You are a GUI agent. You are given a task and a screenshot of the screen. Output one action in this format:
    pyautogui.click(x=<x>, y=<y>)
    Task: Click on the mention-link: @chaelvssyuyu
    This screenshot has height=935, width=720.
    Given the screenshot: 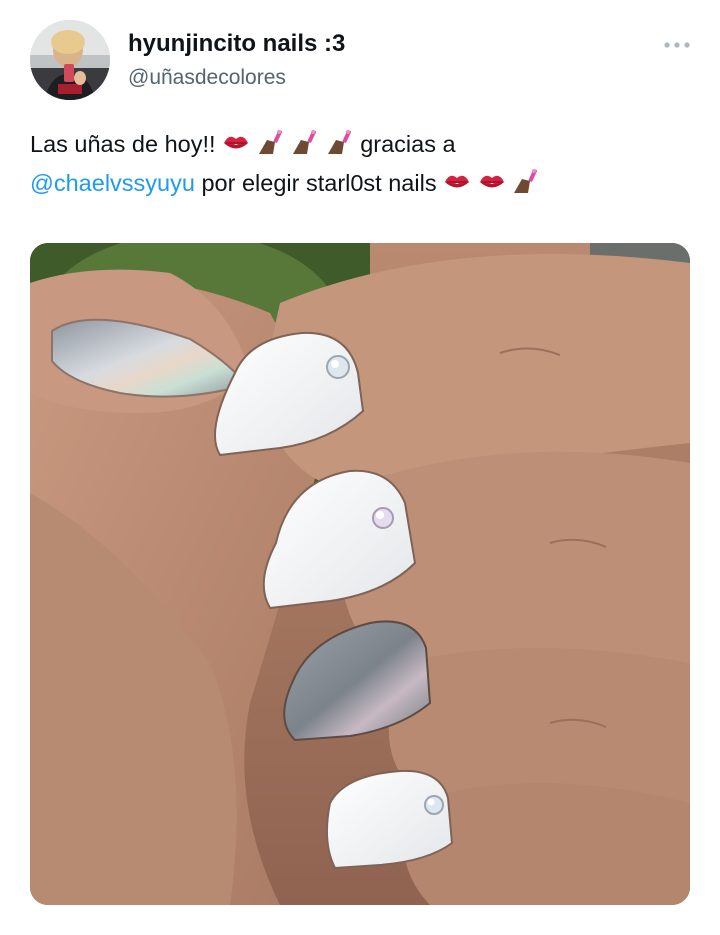 What is the action you would take?
    pyautogui.click(x=112, y=183)
    